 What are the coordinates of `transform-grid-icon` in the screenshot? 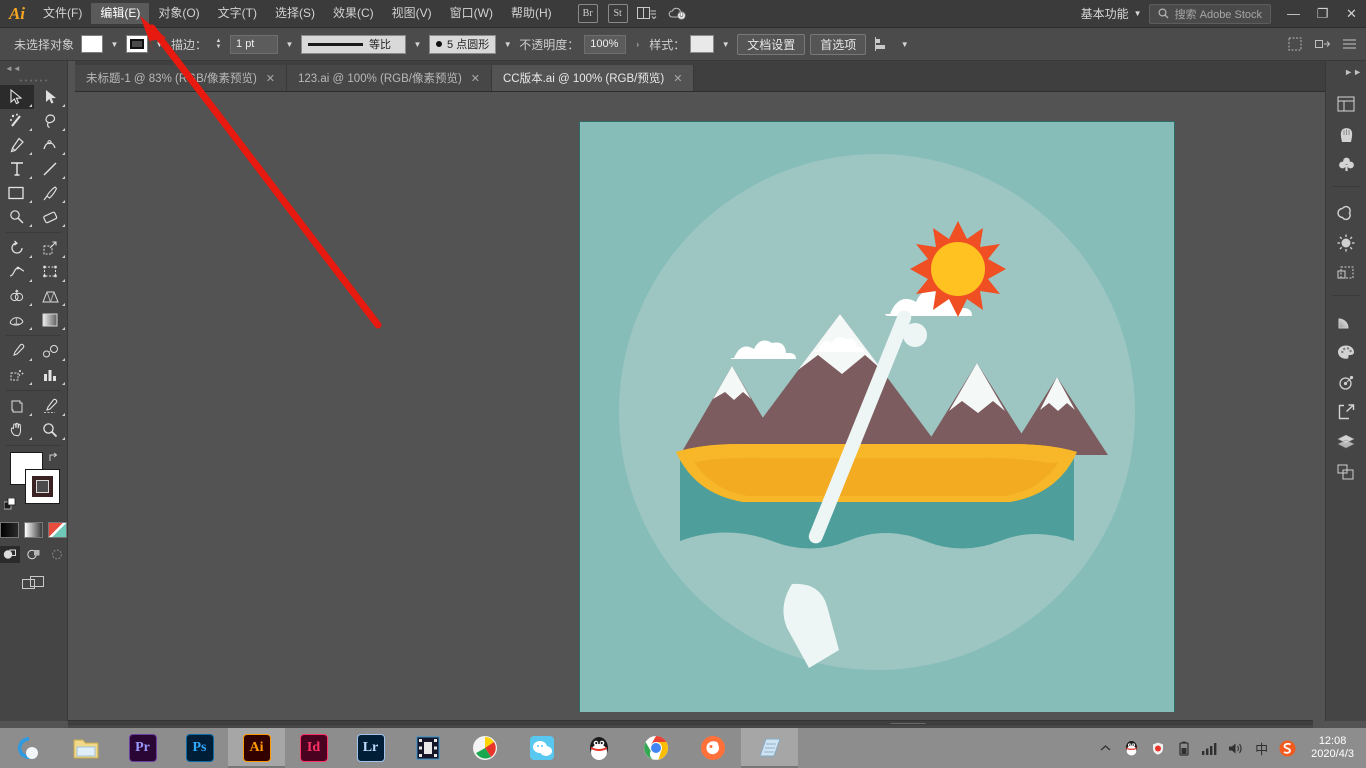 It's located at (1295, 44).